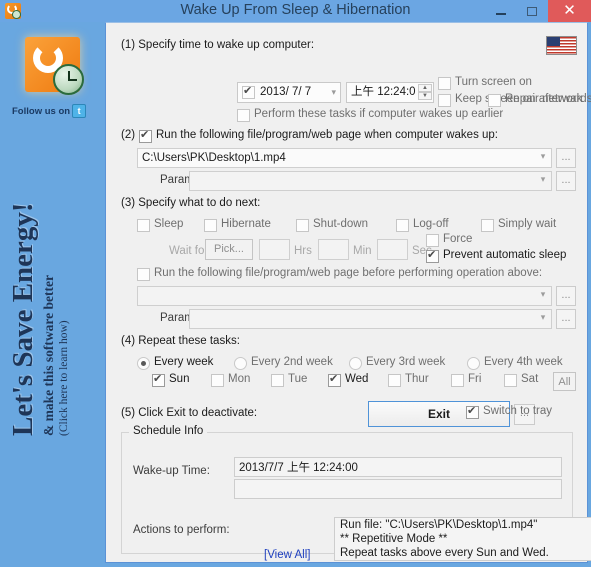  What do you see at coordinates (458, 239) in the screenshot?
I see `force-label: Force` at bounding box center [458, 239].